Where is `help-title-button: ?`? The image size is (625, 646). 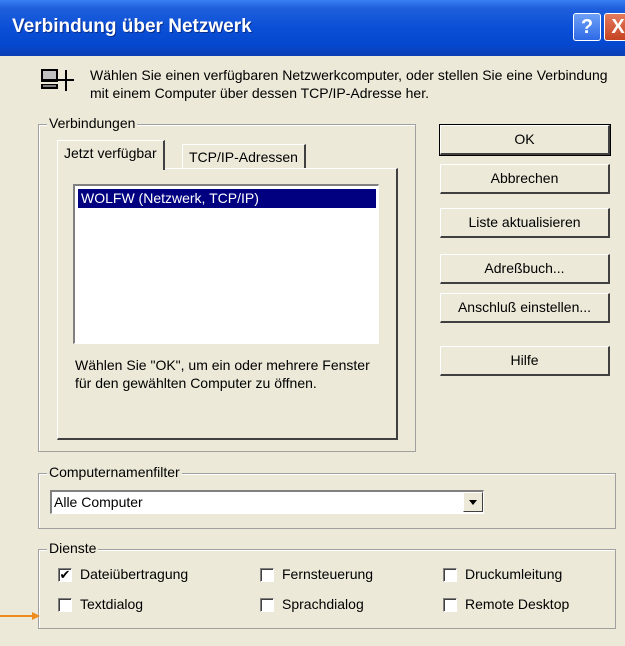 help-title-button: ? is located at coordinates (587, 27).